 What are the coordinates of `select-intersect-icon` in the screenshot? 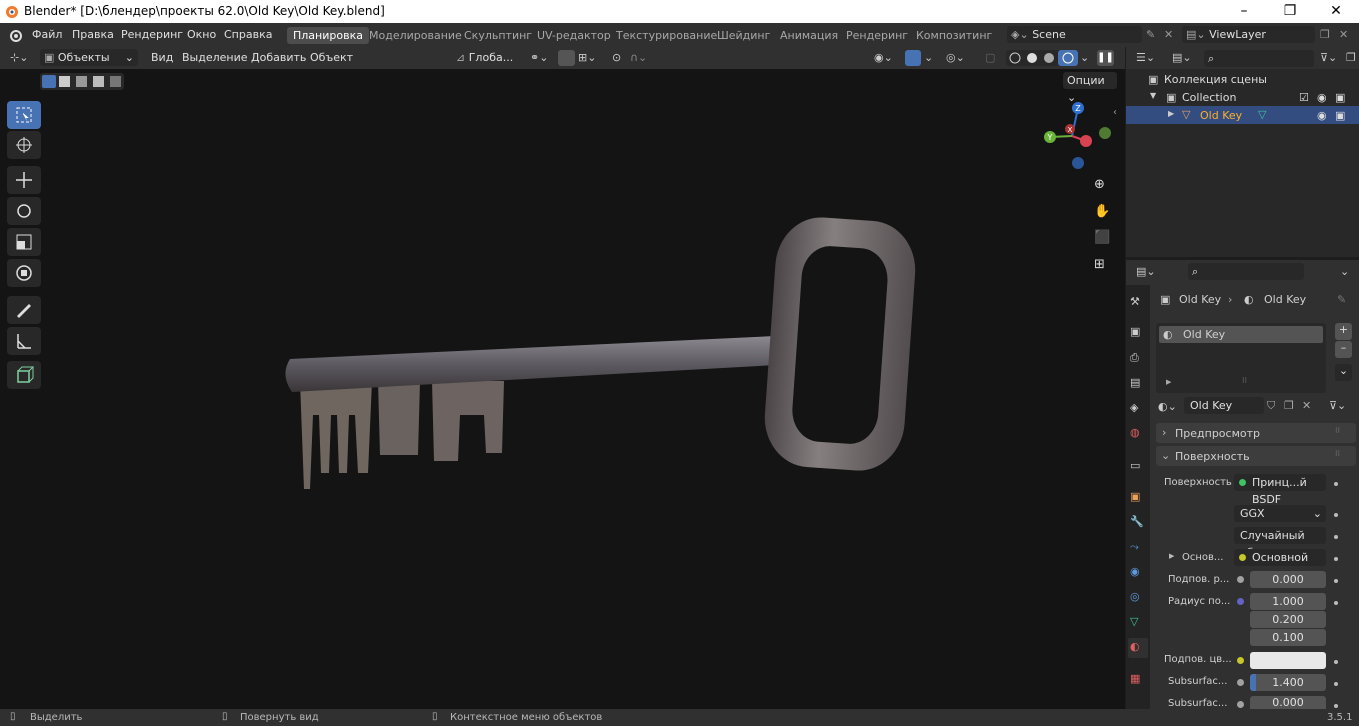 It's located at (115, 81).